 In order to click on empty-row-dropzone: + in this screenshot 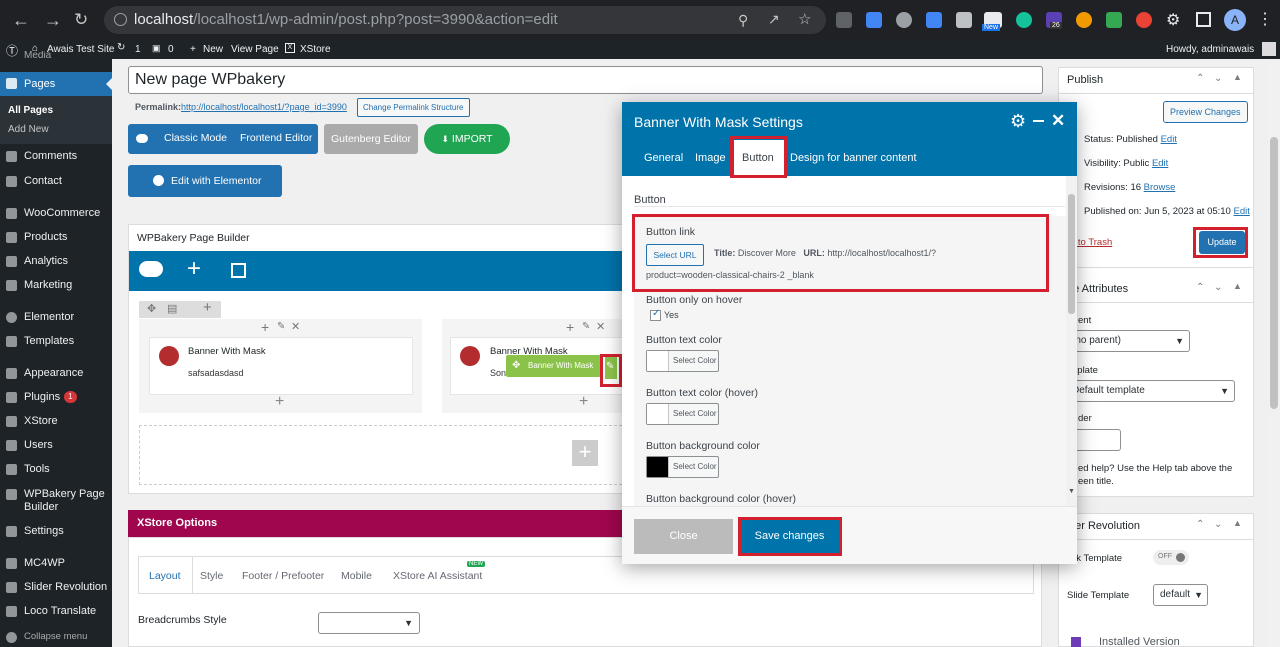, I will do `click(383, 455)`.